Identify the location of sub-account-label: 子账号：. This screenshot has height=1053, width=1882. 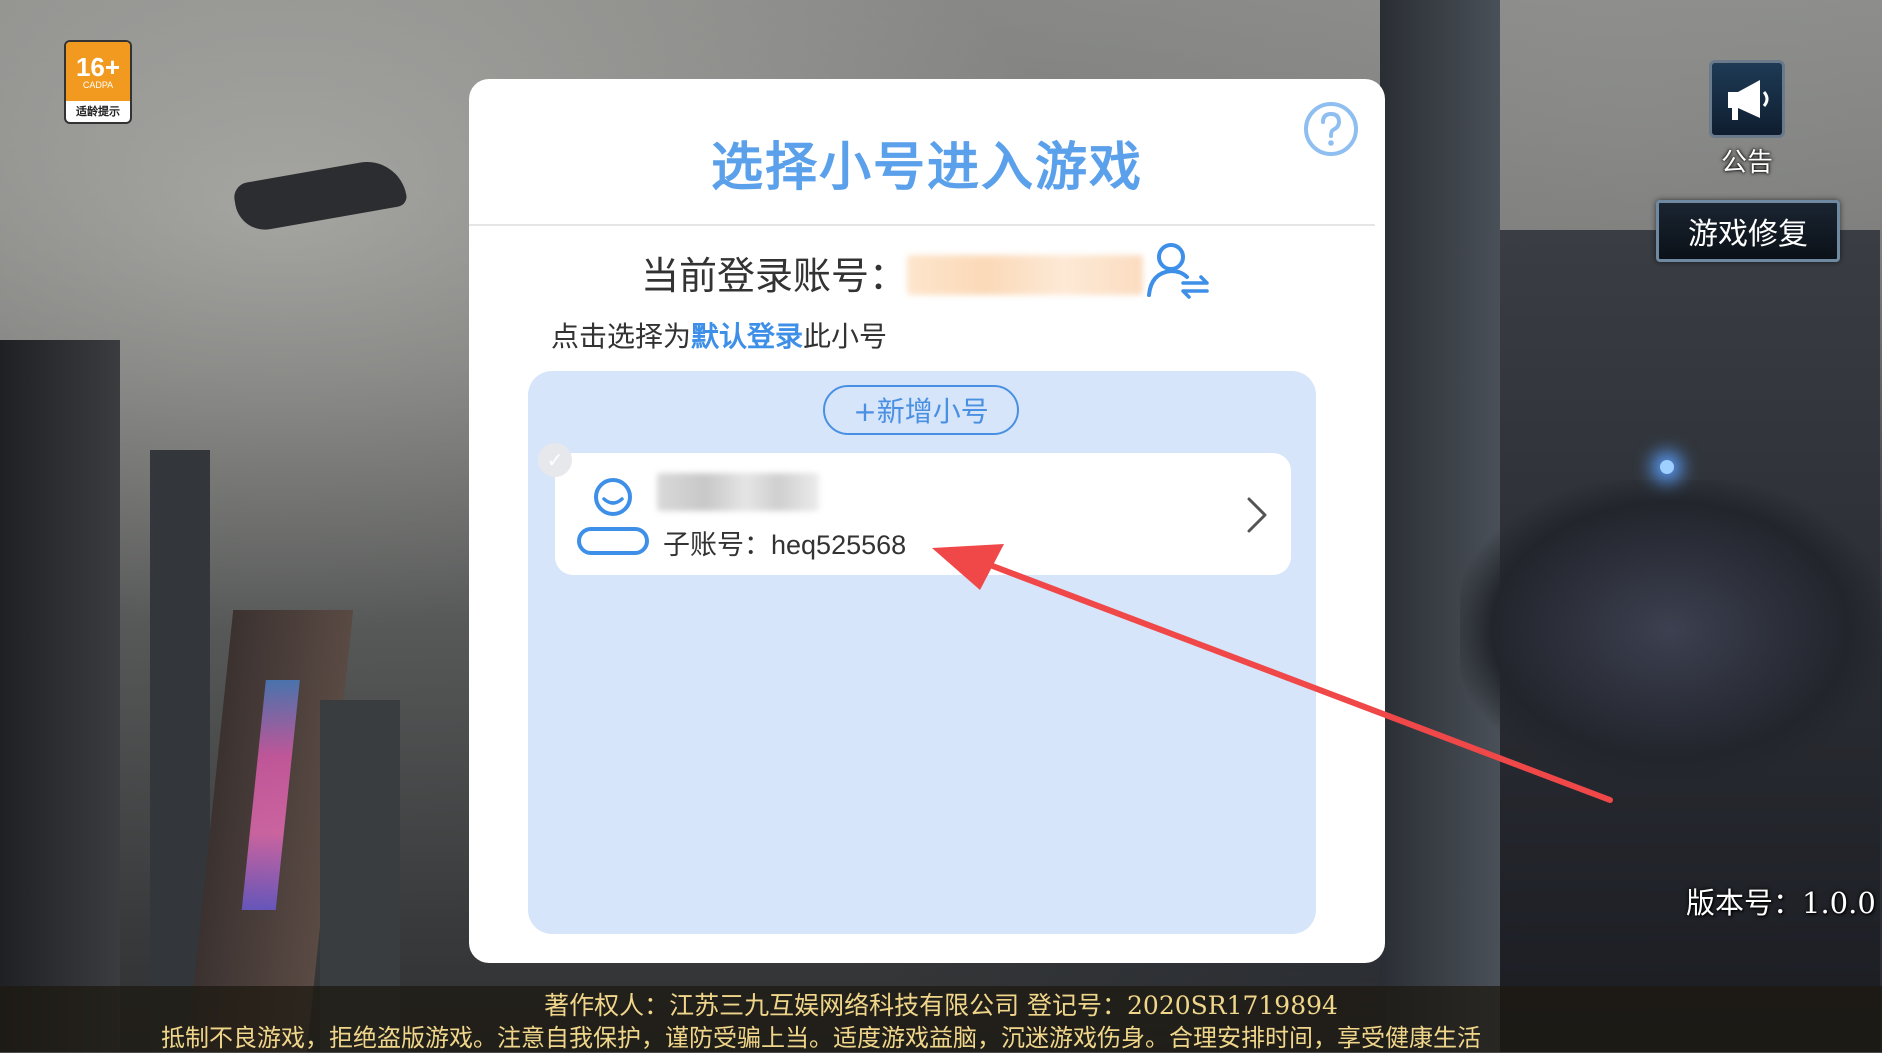
(717, 545).